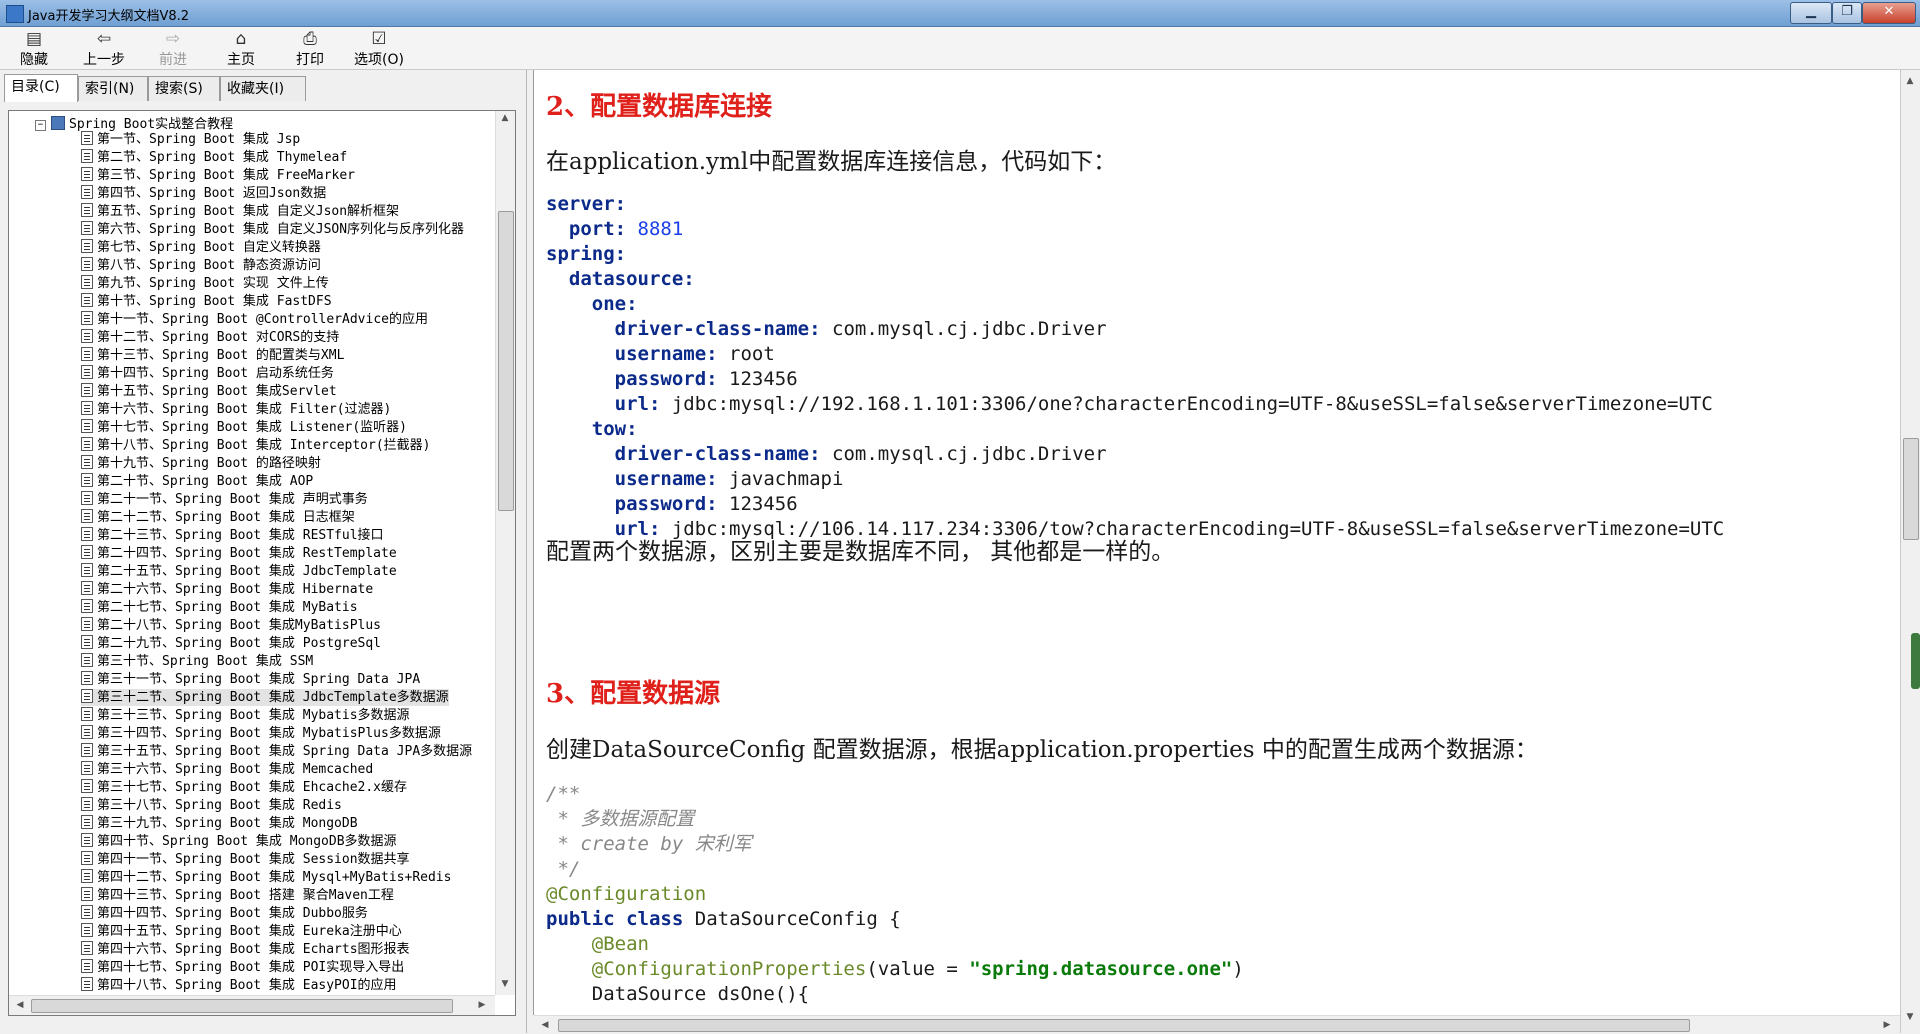 The image size is (1920, 1034). Describe the element at coordinates (1911, 489) in the screenshot. I see `content-scroll-thumb` at that location.